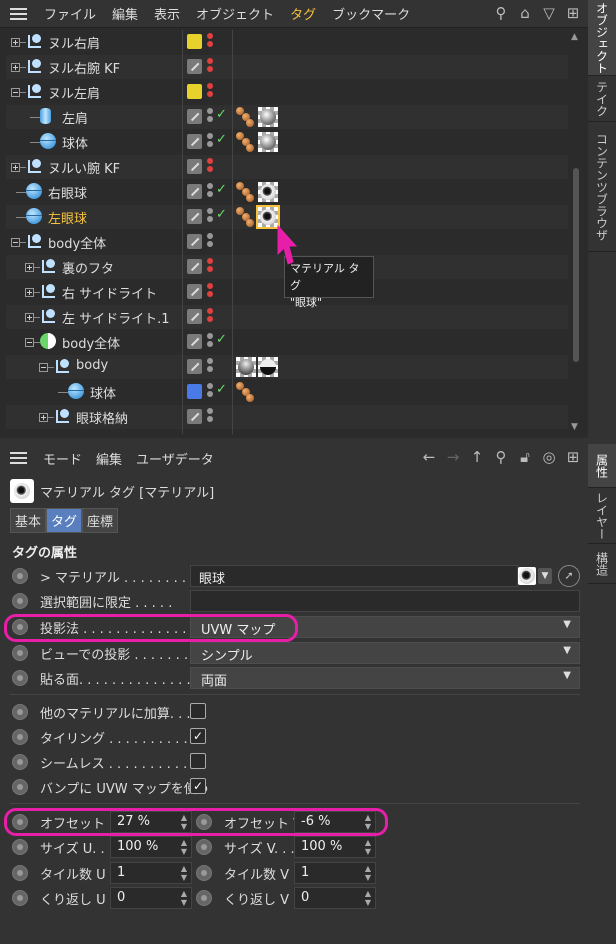 This screenshot has width=616, height=944. Describe the element at coordinates (198, 711) in the screenshot. I see `add-material-checkbox` at that location.